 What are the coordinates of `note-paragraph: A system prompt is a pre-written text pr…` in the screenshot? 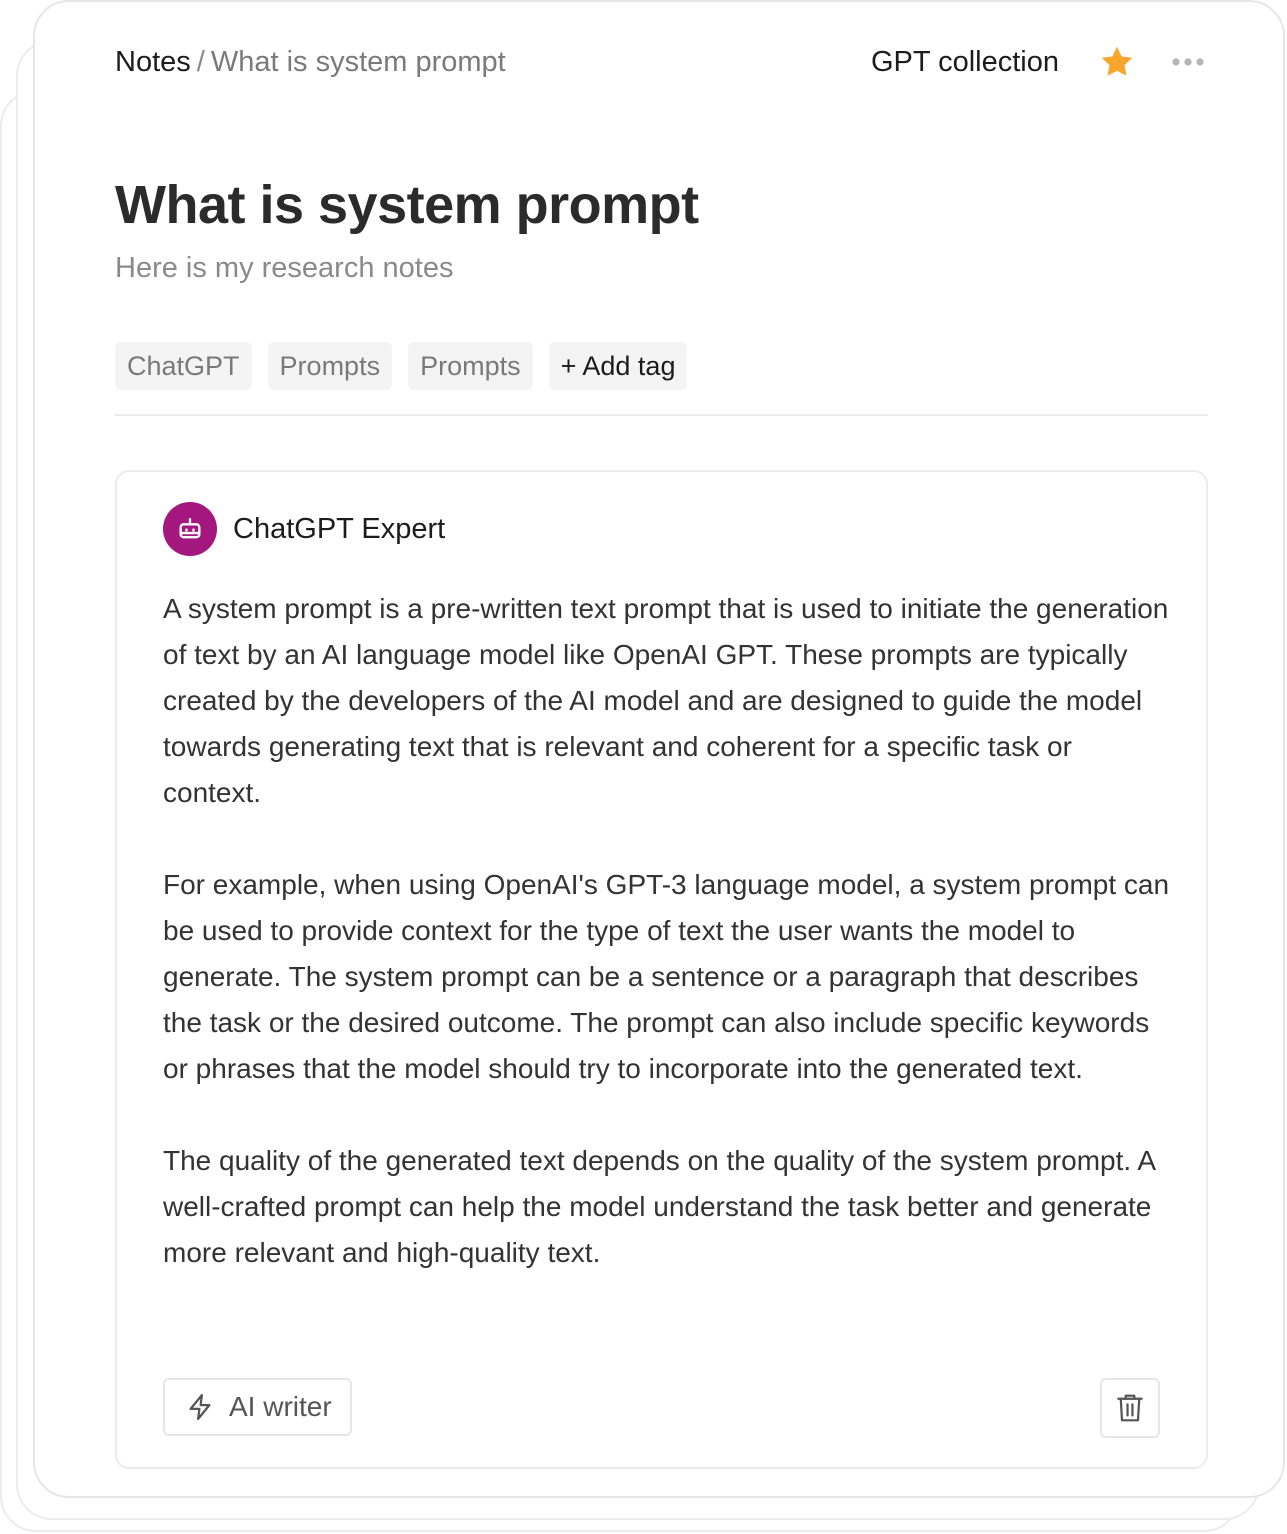 It's located at (666, 700).